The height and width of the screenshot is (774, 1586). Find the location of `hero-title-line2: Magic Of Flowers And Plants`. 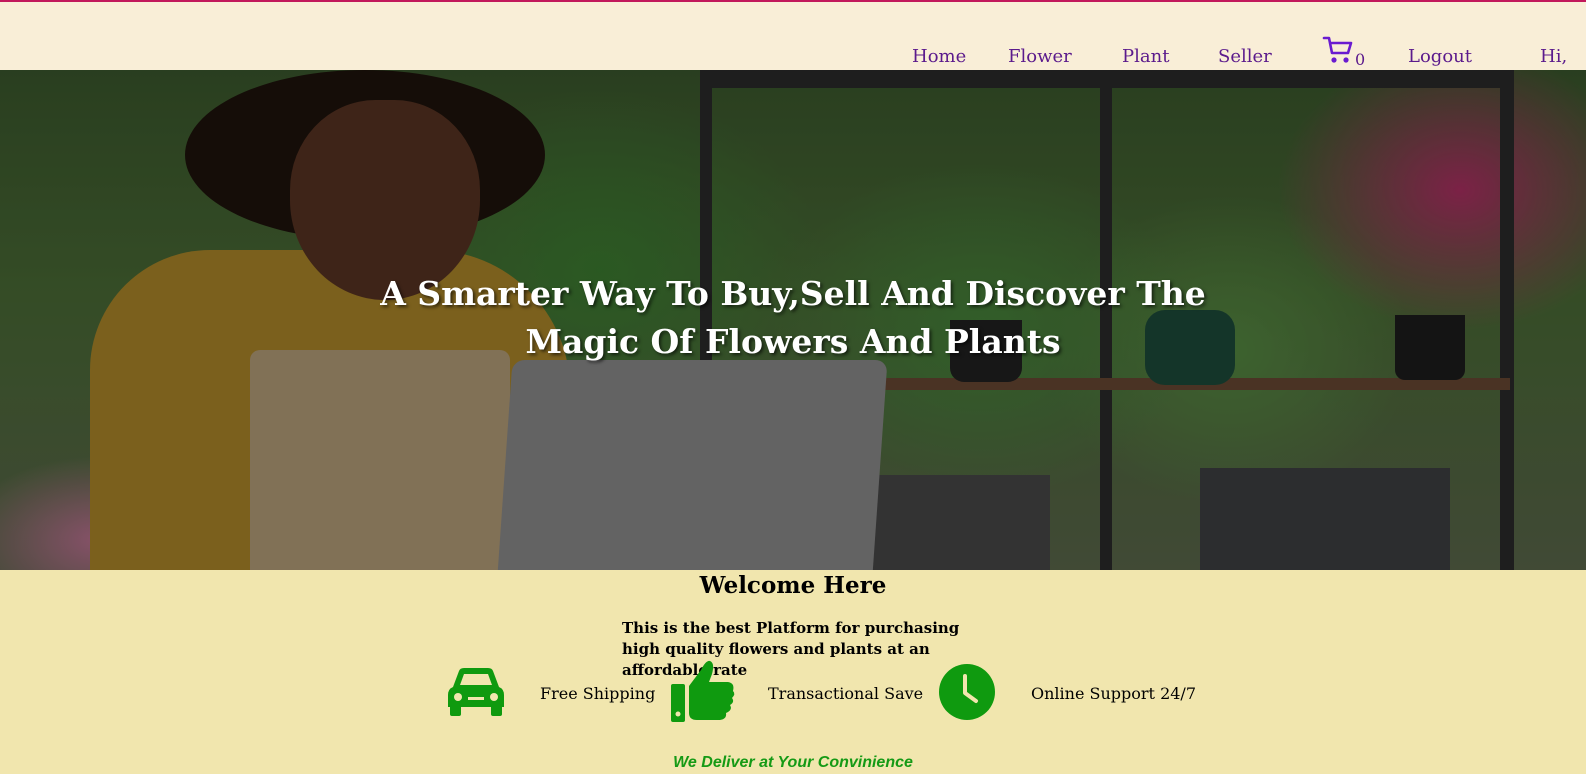

hero-title-line2: Magic Of Flowers And Plants is located at coordinates (793, 341).